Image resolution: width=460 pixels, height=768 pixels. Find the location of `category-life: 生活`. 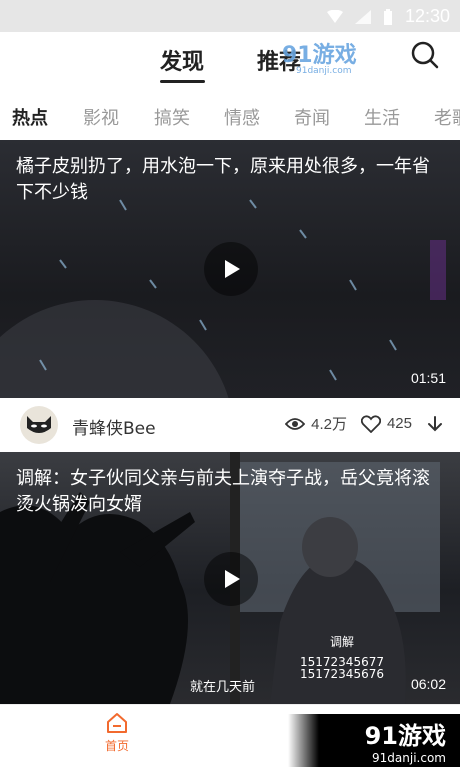

category-life: 生活 is located at coordinates (382, 117).